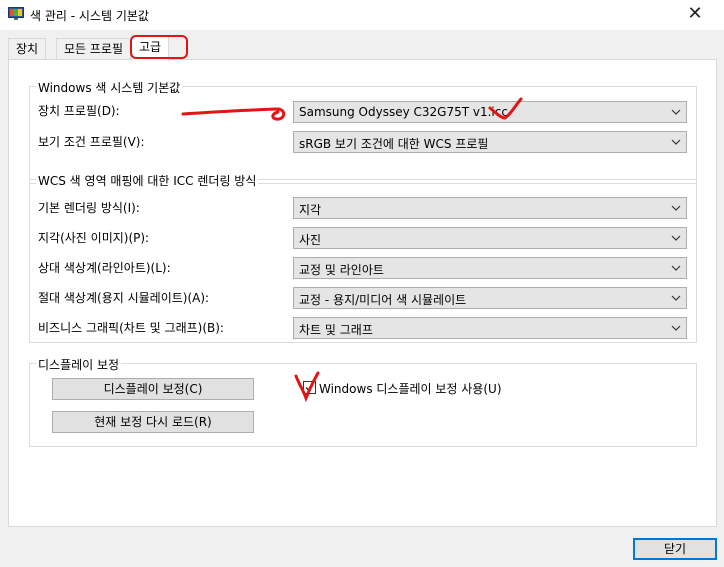 This screenshot has width=724, height=567. What do you see at coordinates (490, 328) in the screenshot?
I see `business-graphics-select: 차트 및 그래프` at bounding box center [490, 328].